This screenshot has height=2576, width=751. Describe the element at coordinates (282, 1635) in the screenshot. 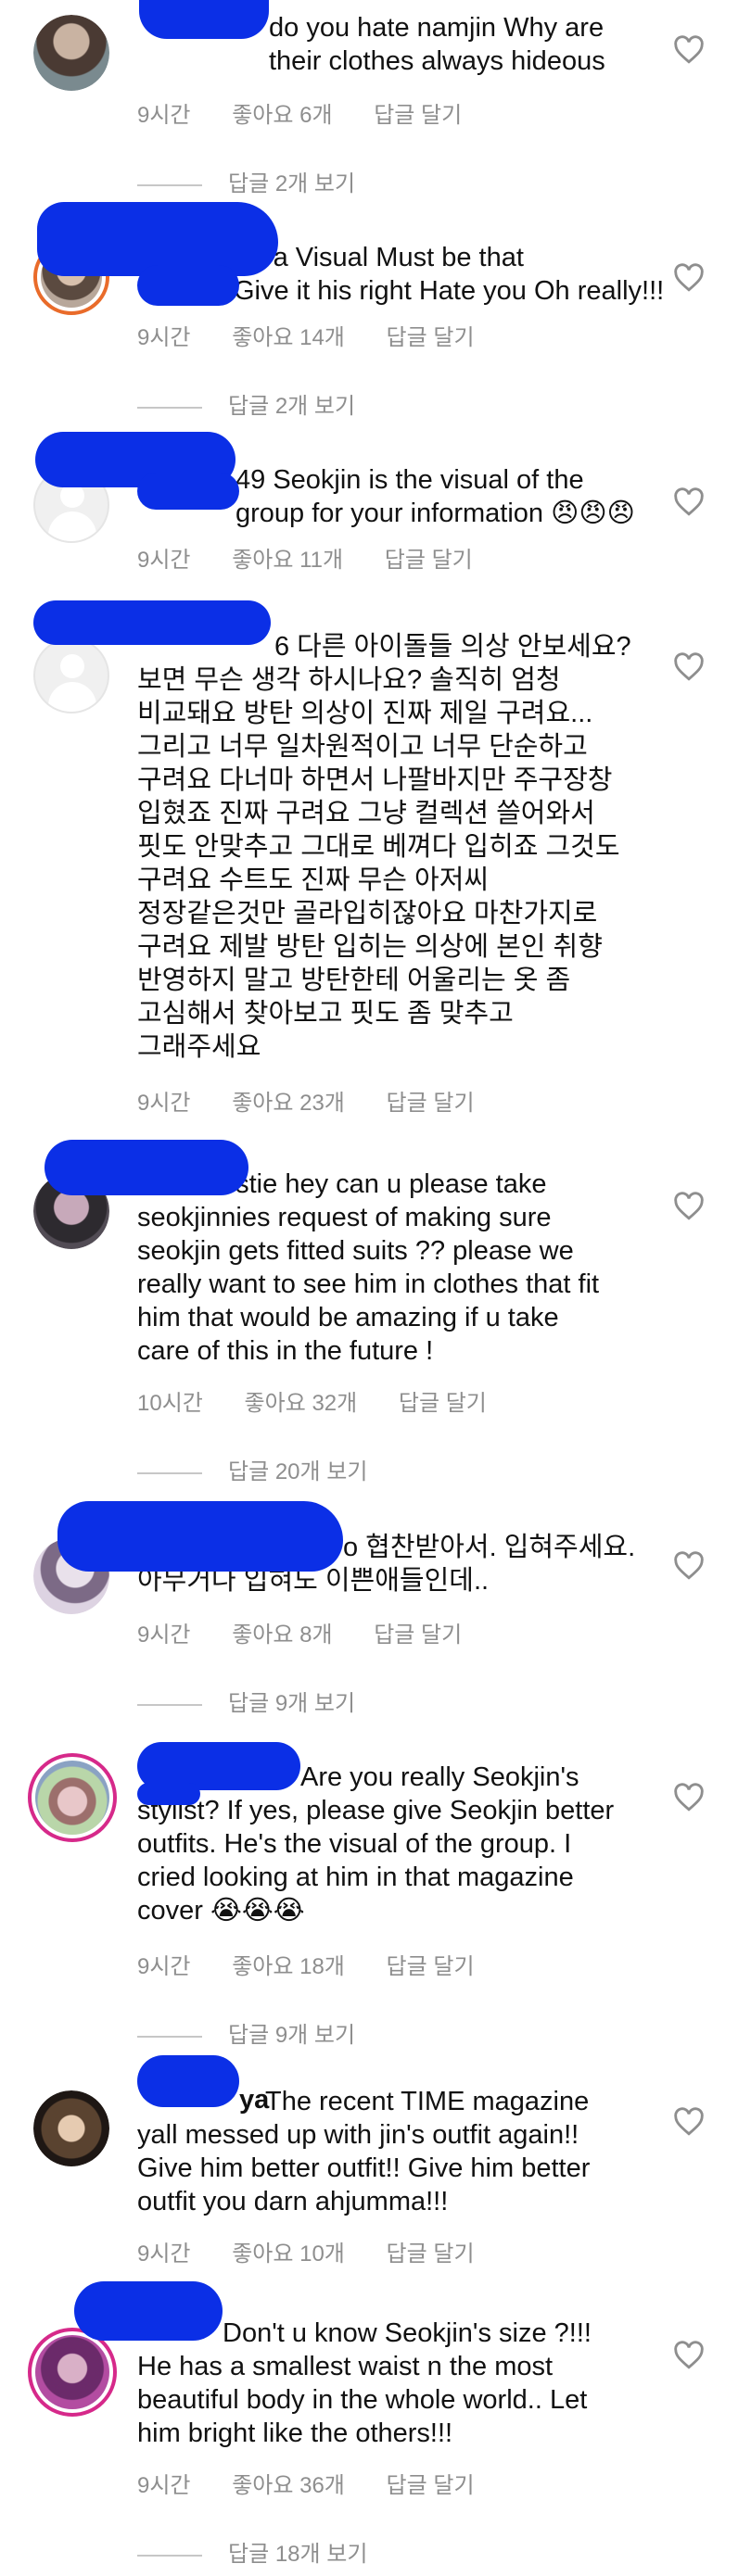

I see `comment-likes: 좋아요 8개` at that location.